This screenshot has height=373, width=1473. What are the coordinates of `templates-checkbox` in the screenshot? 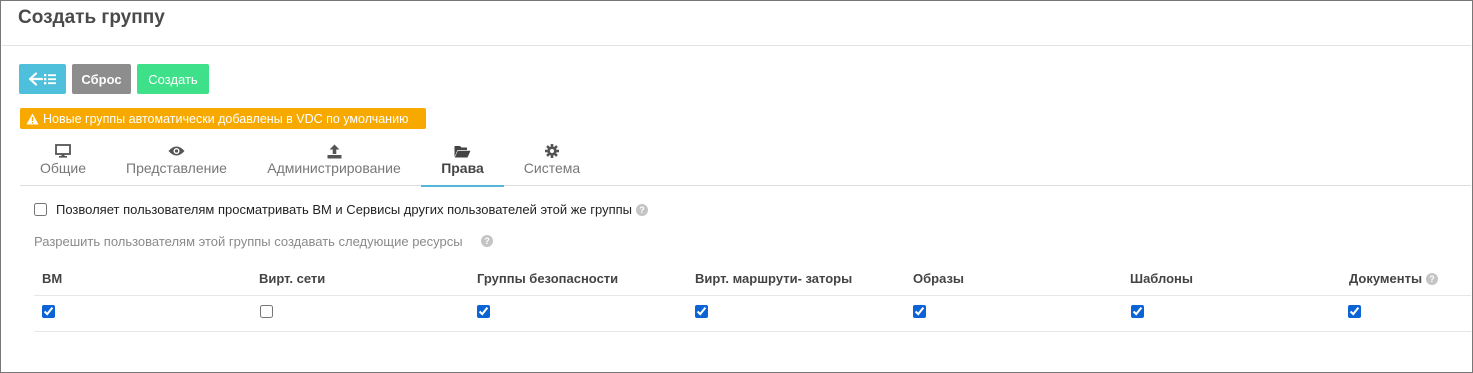 It's located at (1137, 311).